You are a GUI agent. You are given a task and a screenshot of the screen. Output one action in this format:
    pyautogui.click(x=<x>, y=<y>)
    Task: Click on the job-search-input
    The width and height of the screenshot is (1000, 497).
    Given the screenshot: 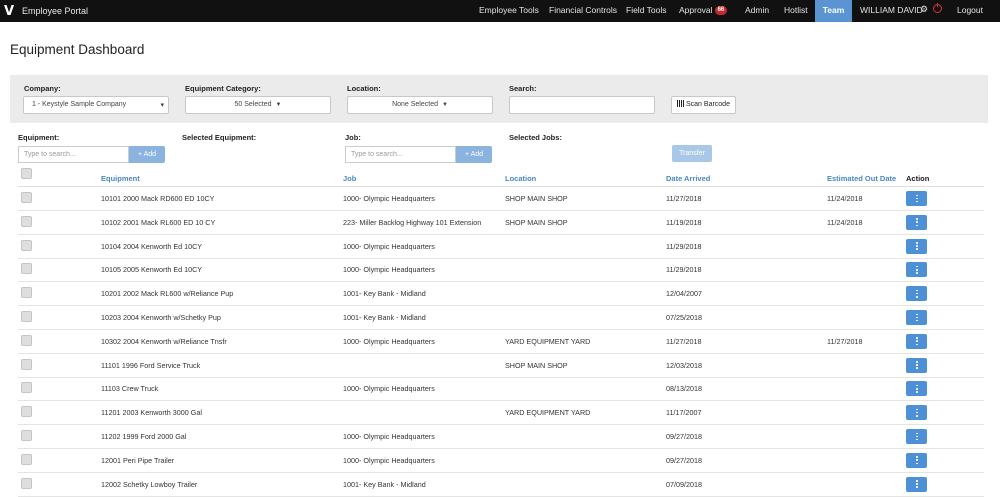 What is the action you would take?
    pyautogui.click(x=400, y=154)
    